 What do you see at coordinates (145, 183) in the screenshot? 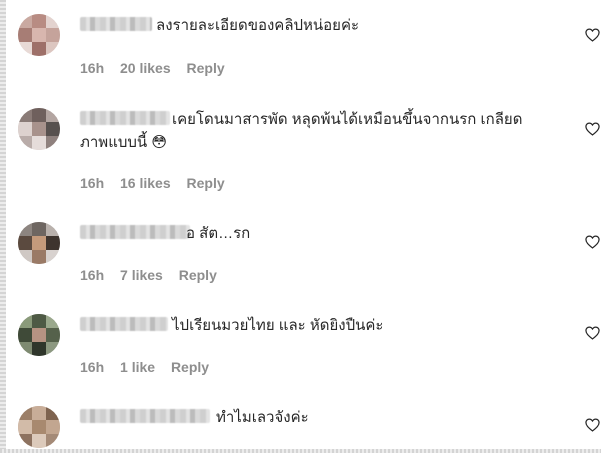
I see `comment-likes: 16 likes` at bounding box center [145, 183].